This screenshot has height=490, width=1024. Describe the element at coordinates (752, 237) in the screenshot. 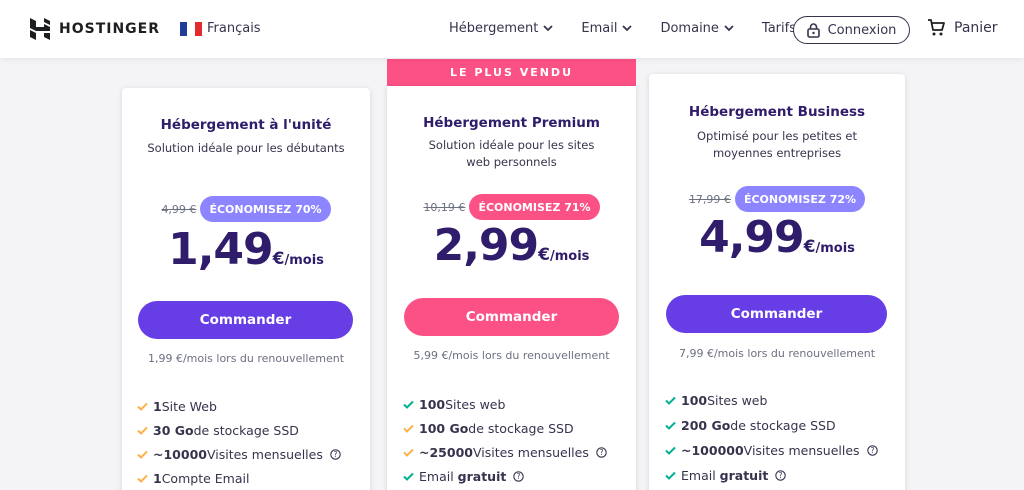

I see `price-value: 4,99` at that location.